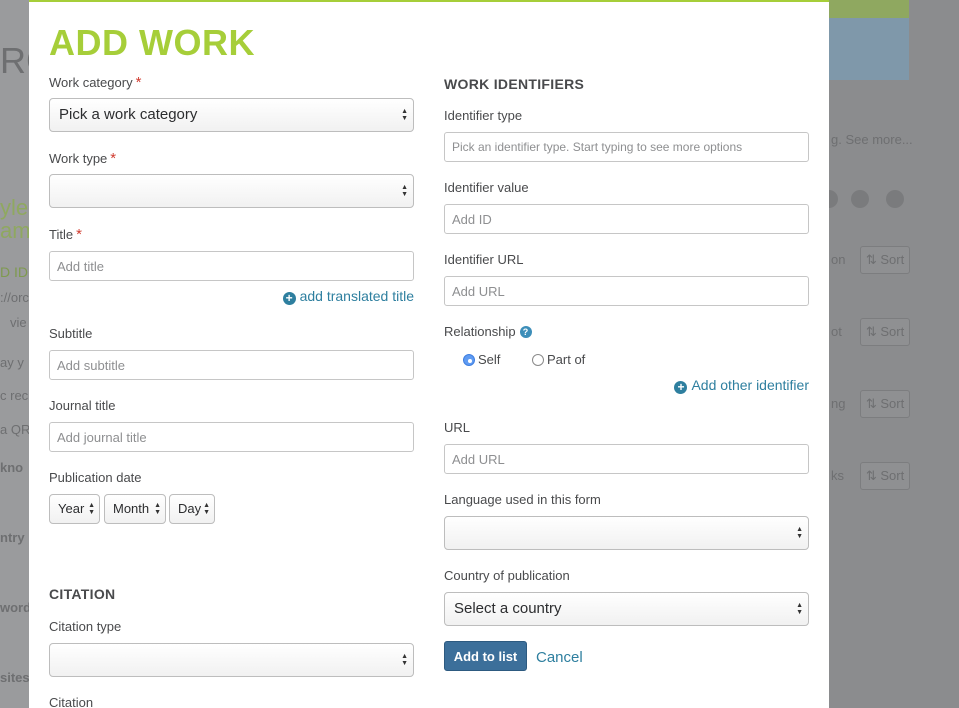 The width and height of the screenshot is (959, 708). I want to click on help-icon: ?, so click(525, 332).